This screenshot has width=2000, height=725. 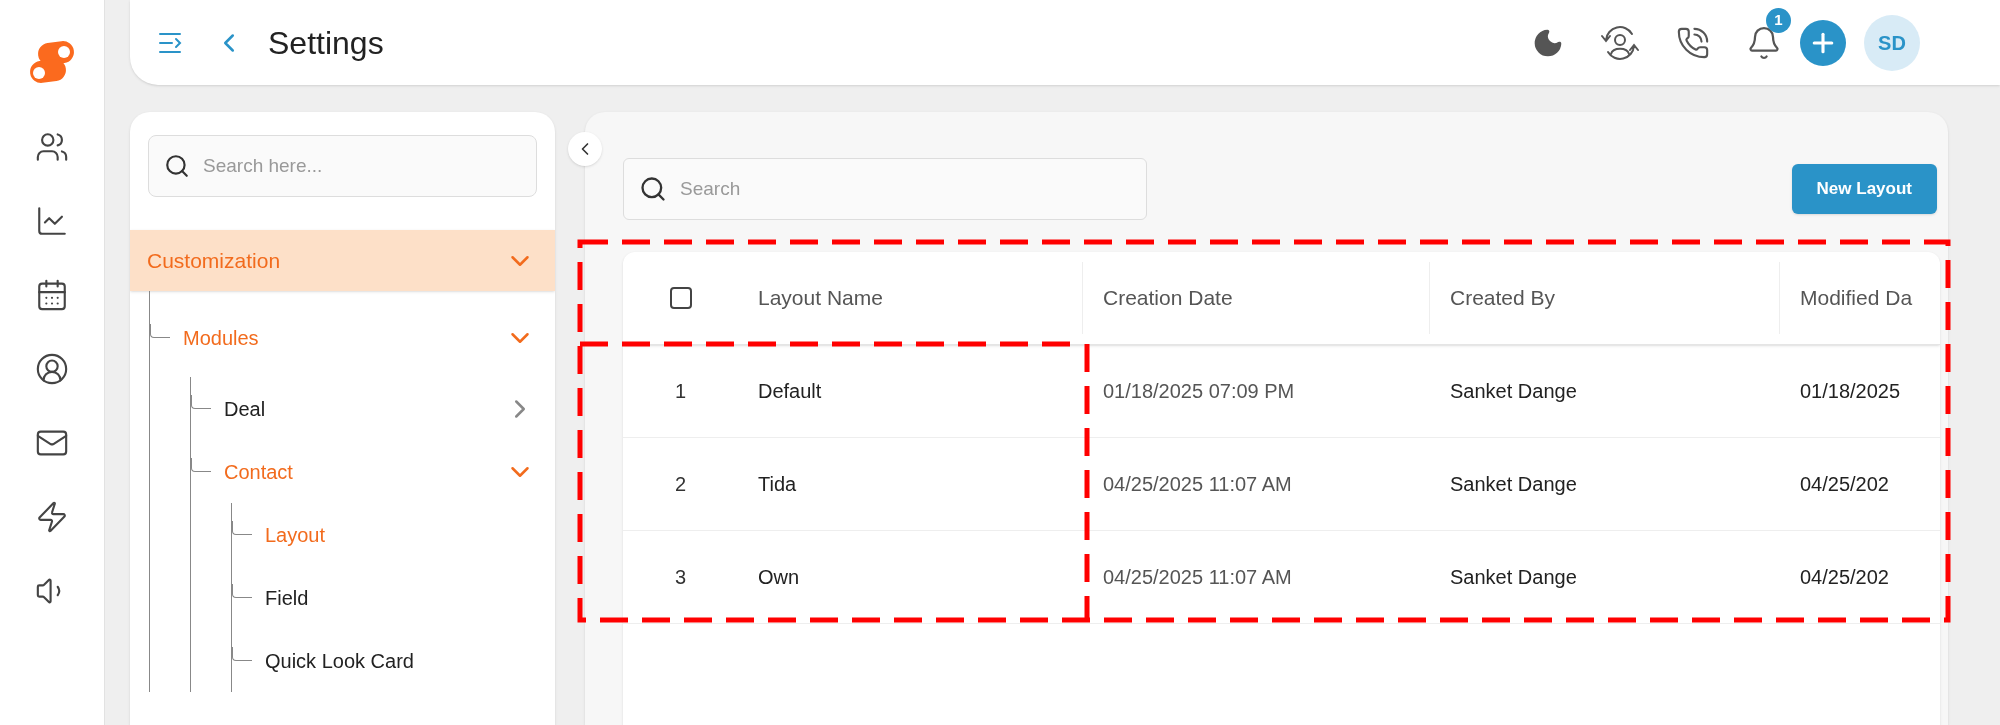 I want to click on table-cell-text: 01/18/2025 07:09 PM, so click(x=1199, y=391).